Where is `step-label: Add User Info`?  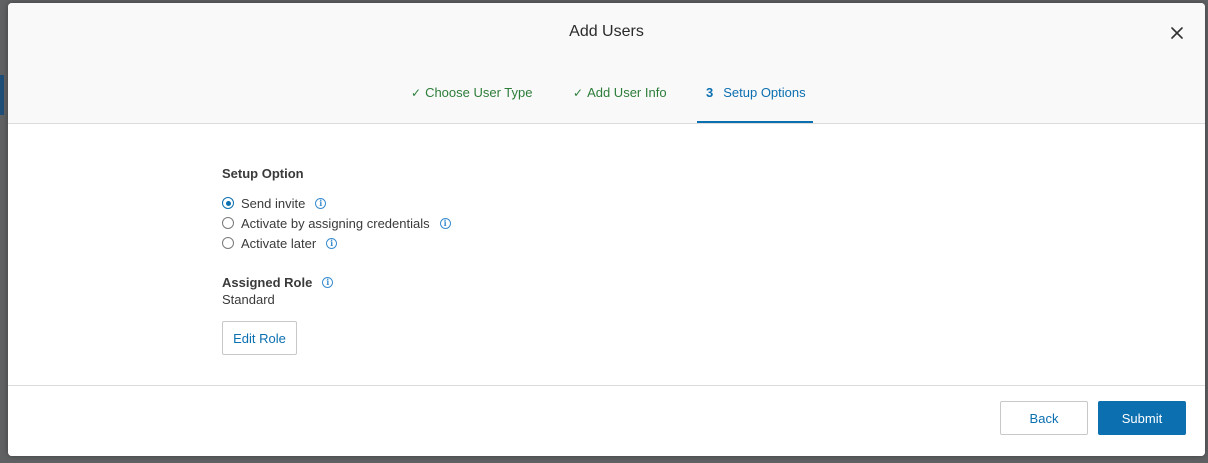
step-label: Add User Info is located at coordinates (627, 92).